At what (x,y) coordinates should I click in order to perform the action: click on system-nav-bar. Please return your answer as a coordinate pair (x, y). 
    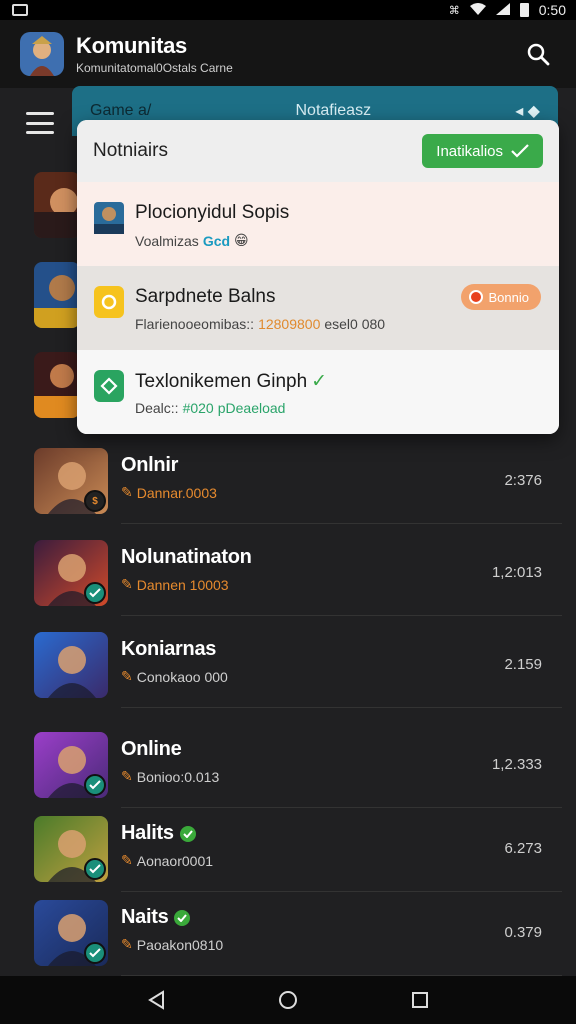
    Looking at the image, I should click on (288, 1000).